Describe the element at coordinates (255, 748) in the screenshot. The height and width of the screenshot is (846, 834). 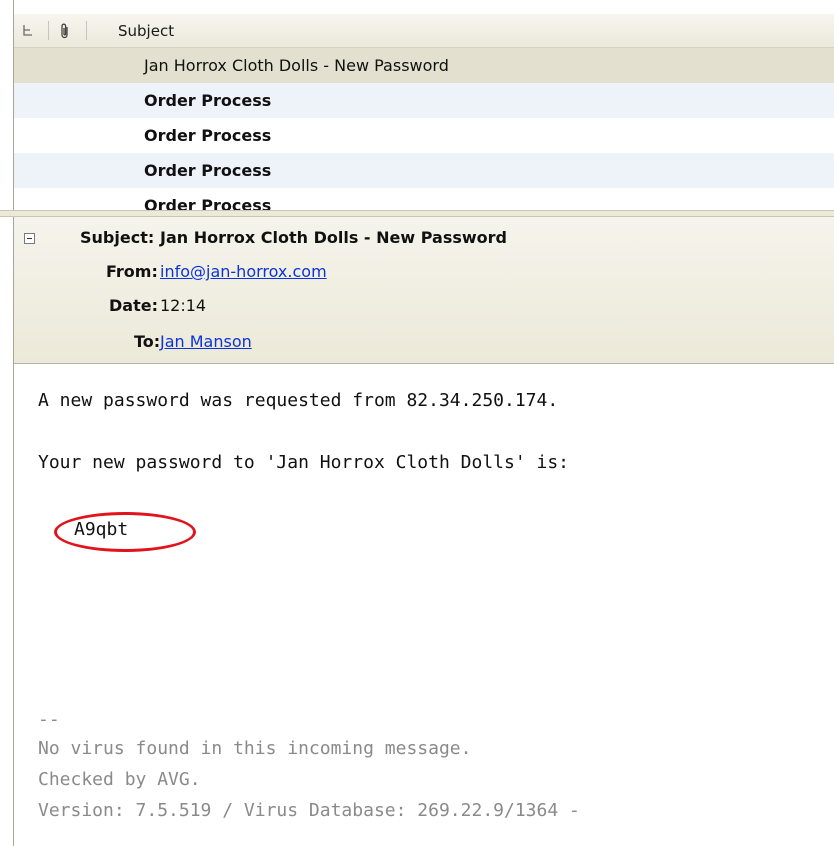
I see `signature-line: No virus found in this incoming message.` at that location.